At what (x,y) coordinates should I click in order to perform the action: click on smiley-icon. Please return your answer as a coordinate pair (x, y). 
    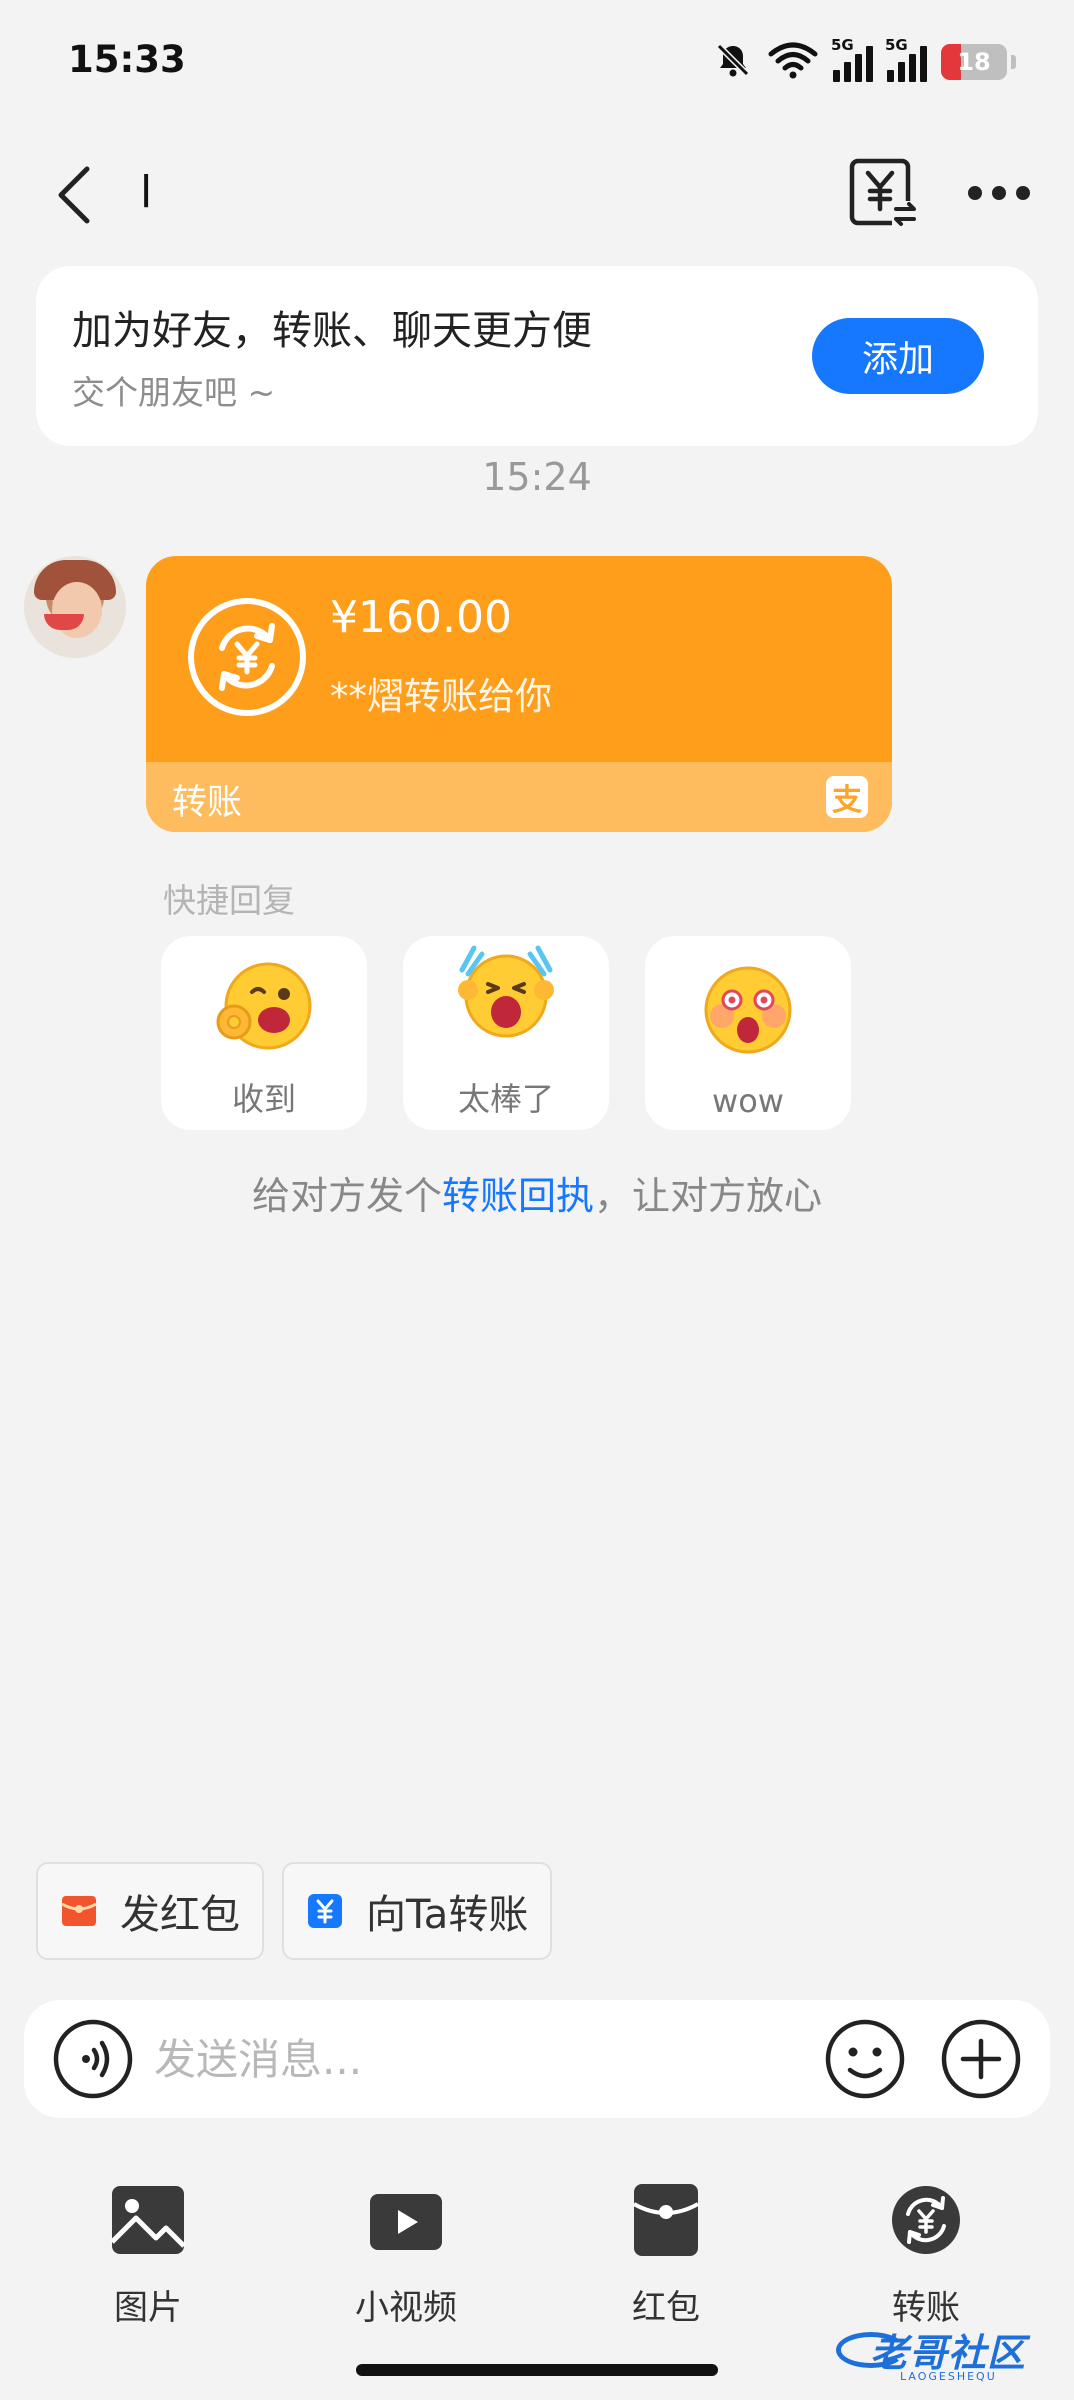
    Looking at the image, I should click on (865, 2059).